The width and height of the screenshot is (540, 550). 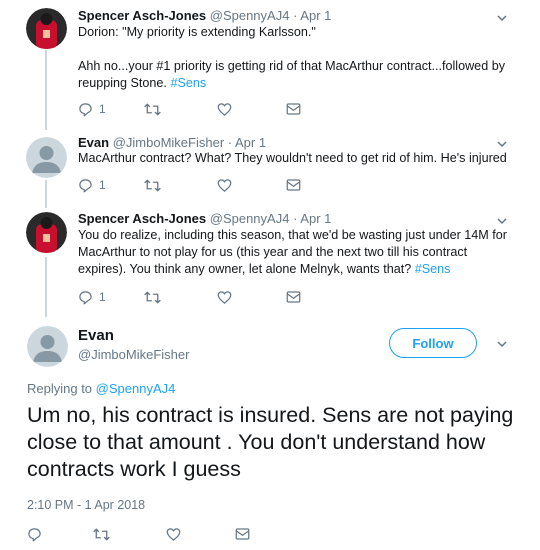 I want to click on reply-button, so click(x=34, y=534).